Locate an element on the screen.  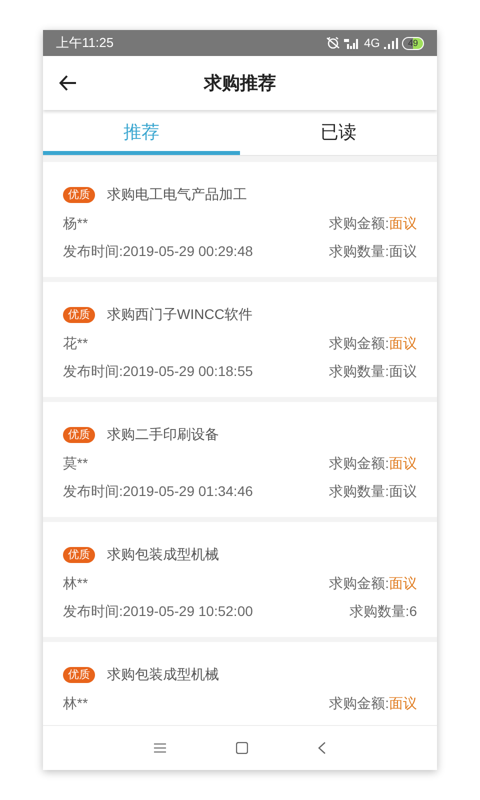
status-time: 上午11:25 is located at coordinates (85, 43).